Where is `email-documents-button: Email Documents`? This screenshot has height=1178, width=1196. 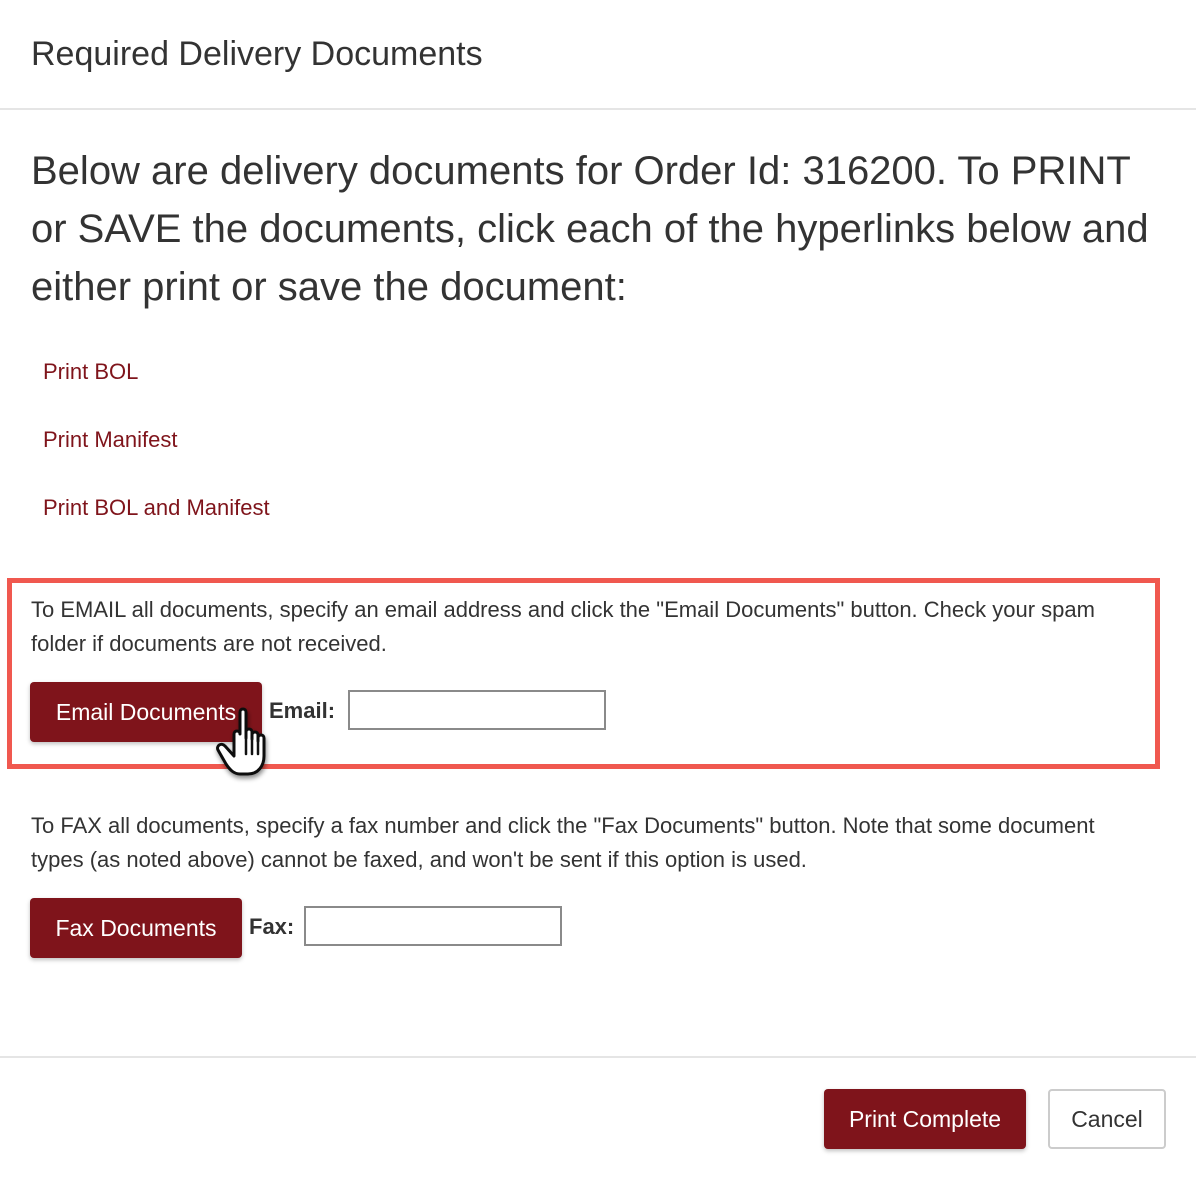
email-documents-button: Email Documents is located at coordinates (146, 712).